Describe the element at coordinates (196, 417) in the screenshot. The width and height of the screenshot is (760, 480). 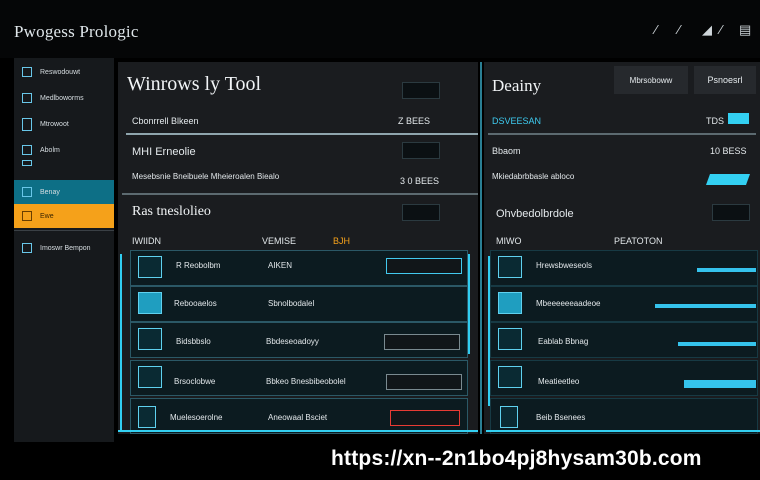
I see `row-label: Muelesoerolne` at that location.